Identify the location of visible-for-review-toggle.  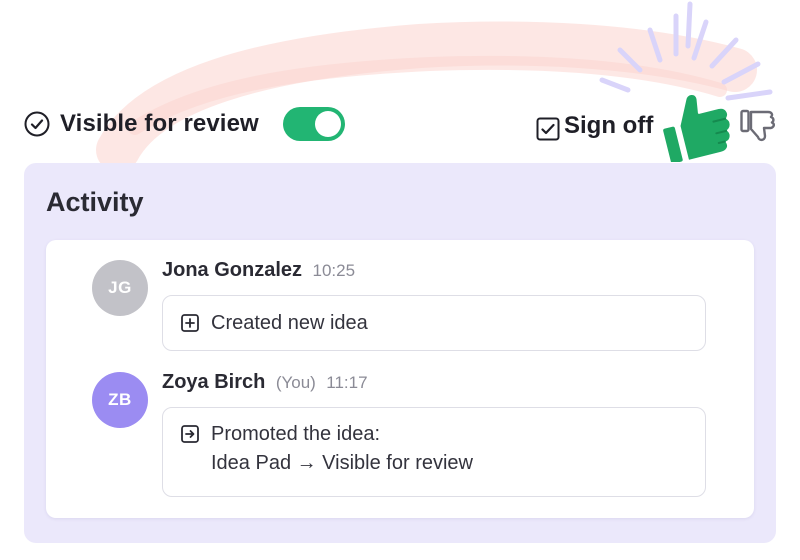
(313, 124).